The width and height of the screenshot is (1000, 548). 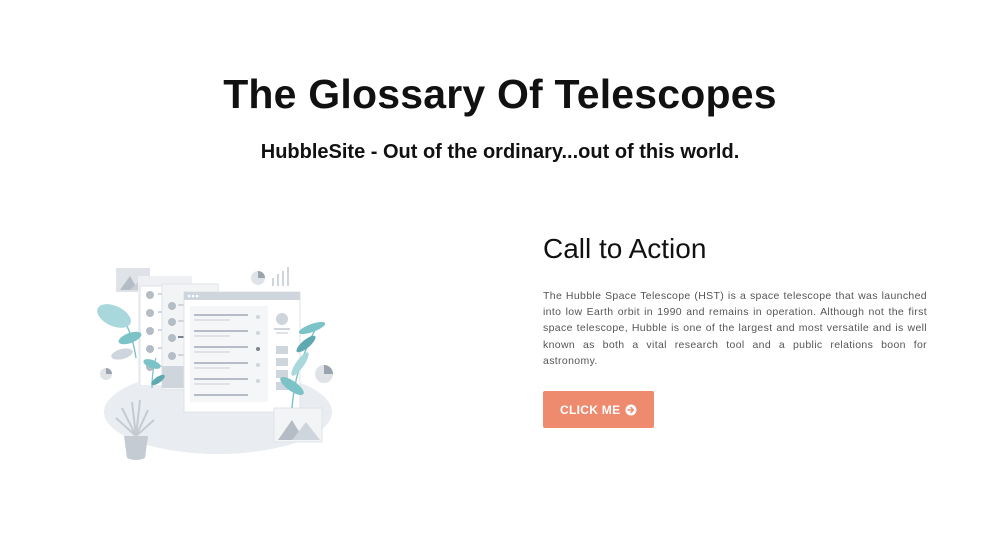 What do you see at coordinates (500, 94) in the screenshot?
I see `page-title: The Glossary Of Telescopes` at bounding box center [500, 94].